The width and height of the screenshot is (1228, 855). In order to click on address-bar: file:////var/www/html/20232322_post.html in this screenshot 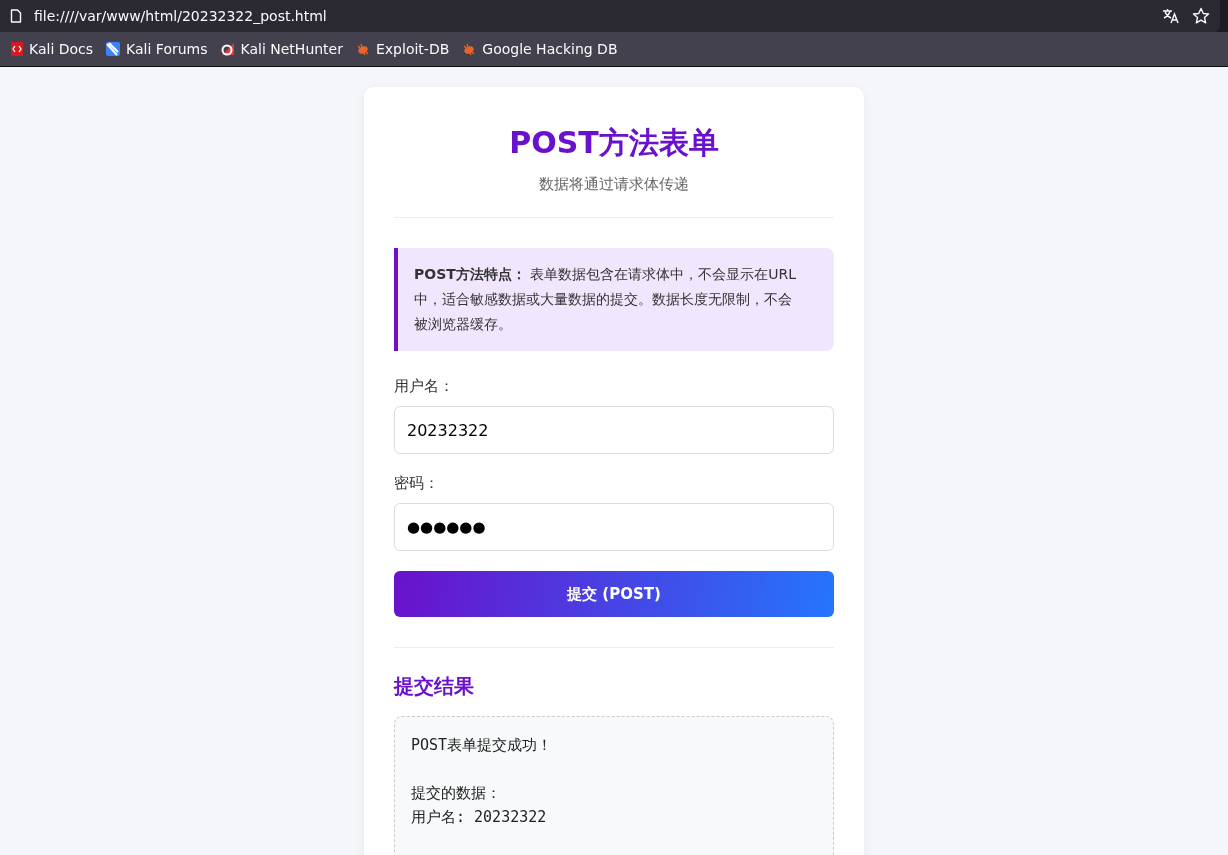, I will do `click(610, 16)`.